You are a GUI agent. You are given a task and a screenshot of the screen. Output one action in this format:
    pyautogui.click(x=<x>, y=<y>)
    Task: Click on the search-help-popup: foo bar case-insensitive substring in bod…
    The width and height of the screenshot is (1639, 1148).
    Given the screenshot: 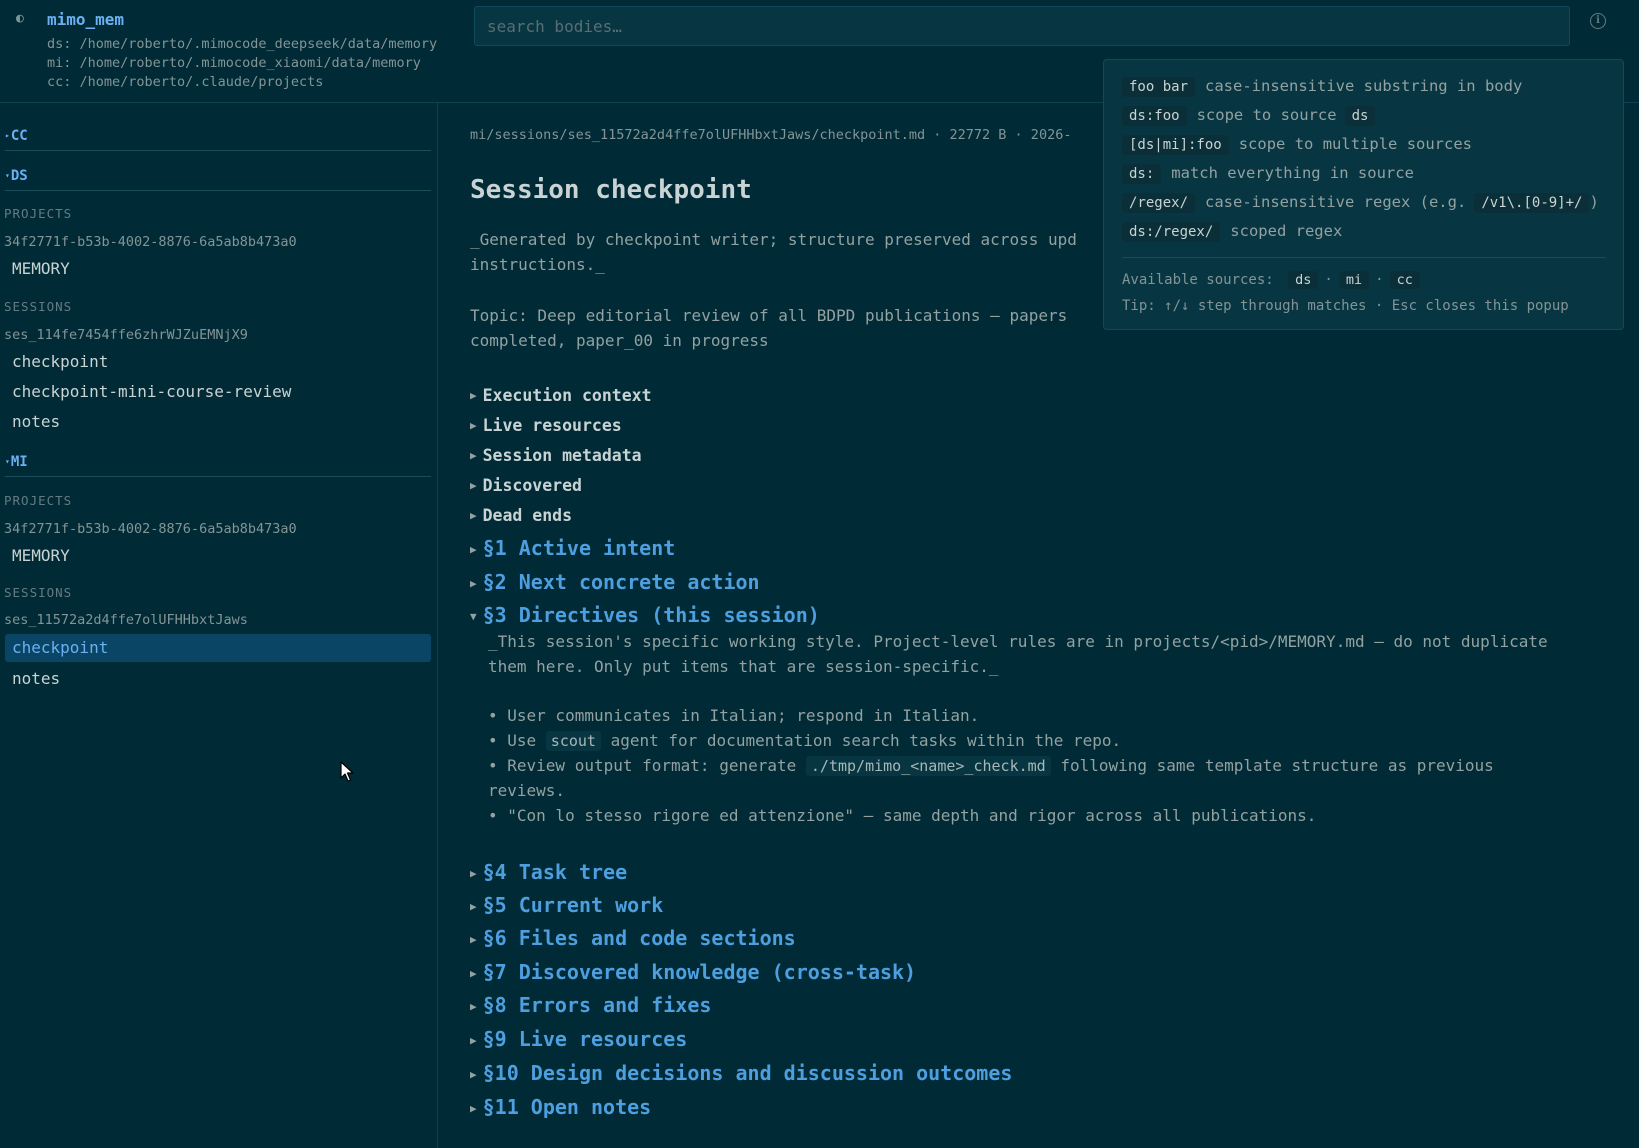 What is the action you would take?
    pyautogui.click(x=1363, y=194)
    